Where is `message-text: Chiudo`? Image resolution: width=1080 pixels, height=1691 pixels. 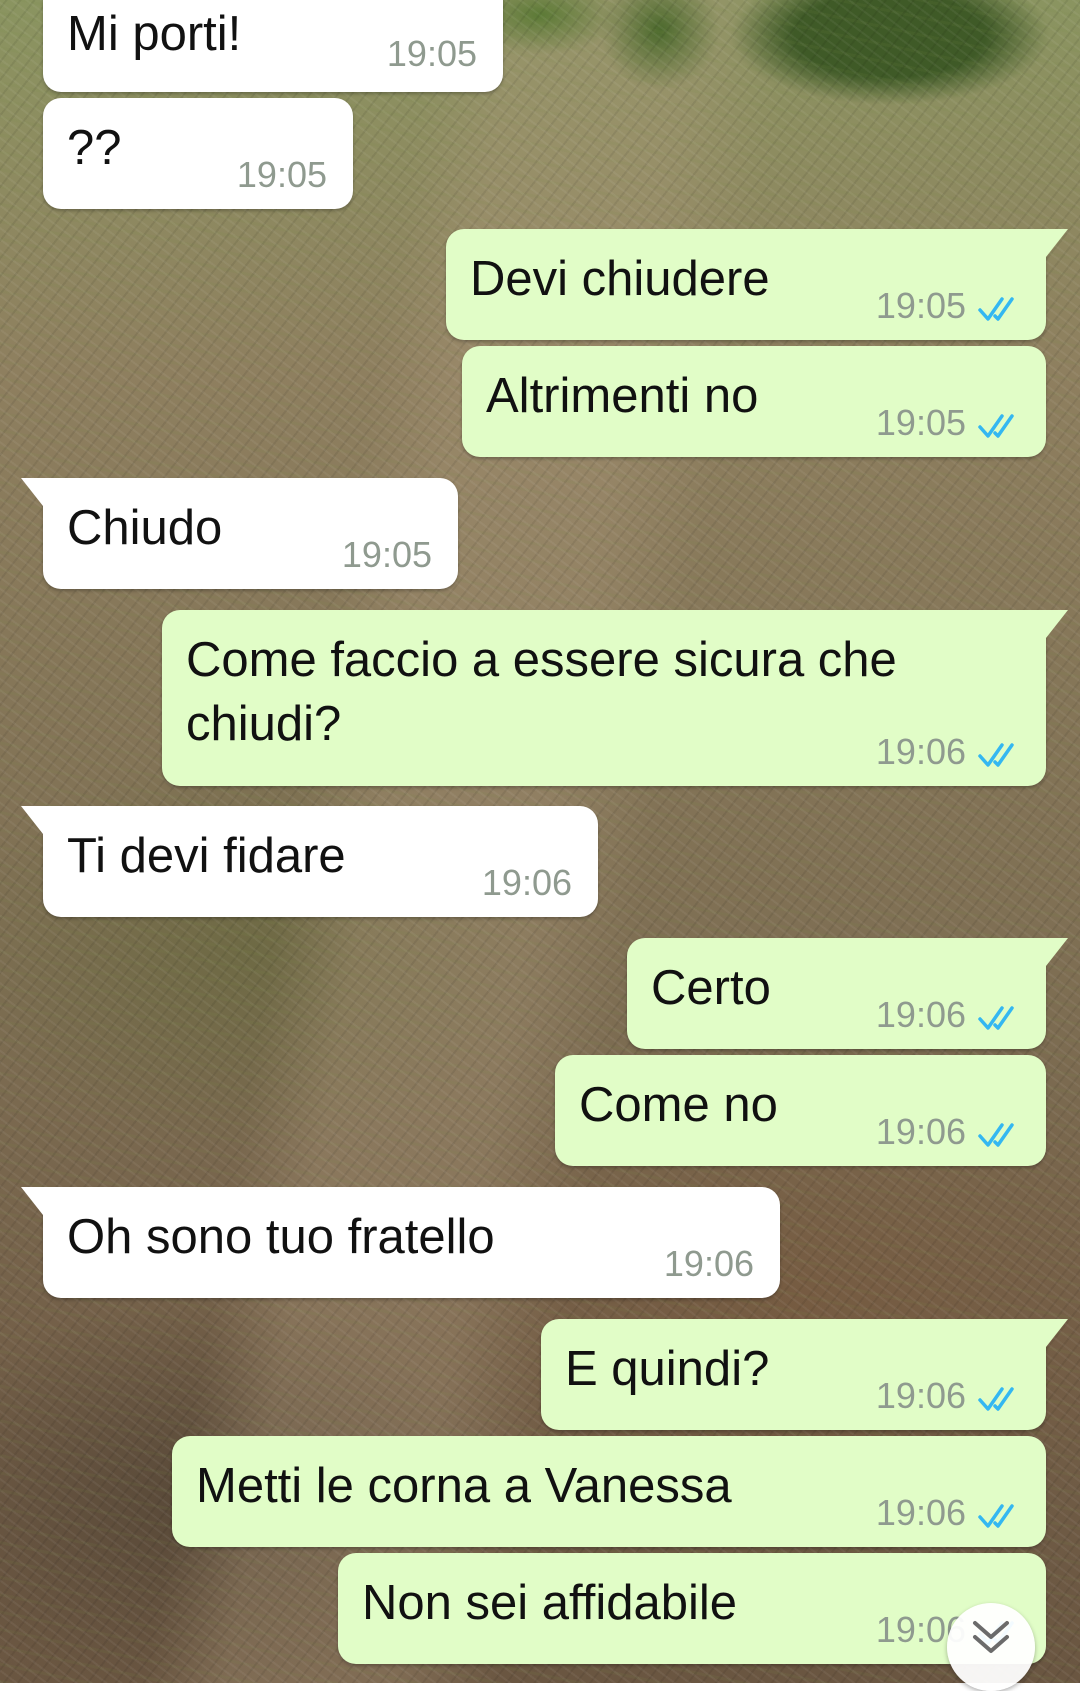
message-text: Chiudo is located at coordinates (145, 528).